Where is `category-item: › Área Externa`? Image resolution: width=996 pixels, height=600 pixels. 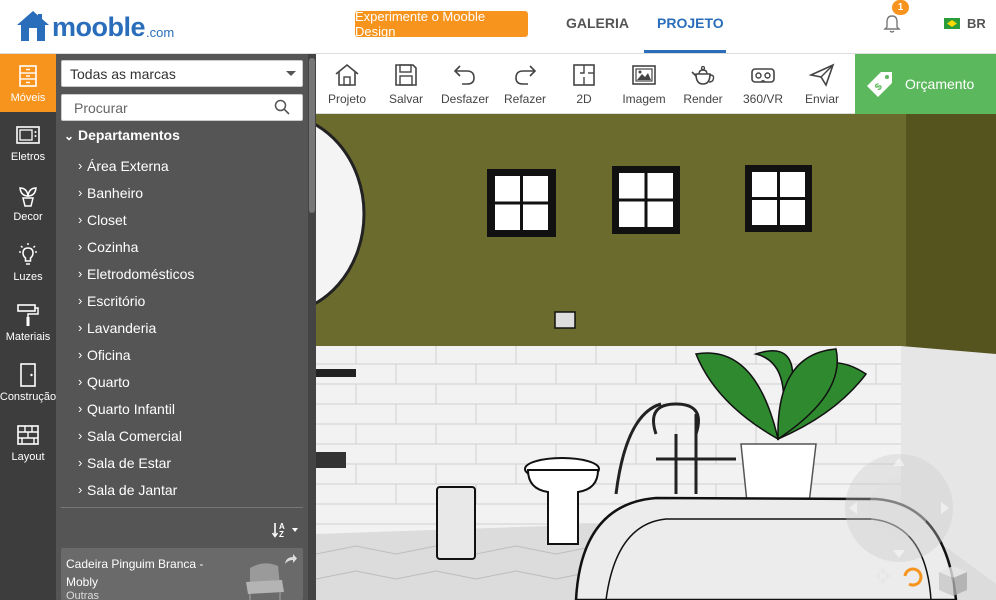
category-item: › Área Externa is located at coordinates (136, 165).